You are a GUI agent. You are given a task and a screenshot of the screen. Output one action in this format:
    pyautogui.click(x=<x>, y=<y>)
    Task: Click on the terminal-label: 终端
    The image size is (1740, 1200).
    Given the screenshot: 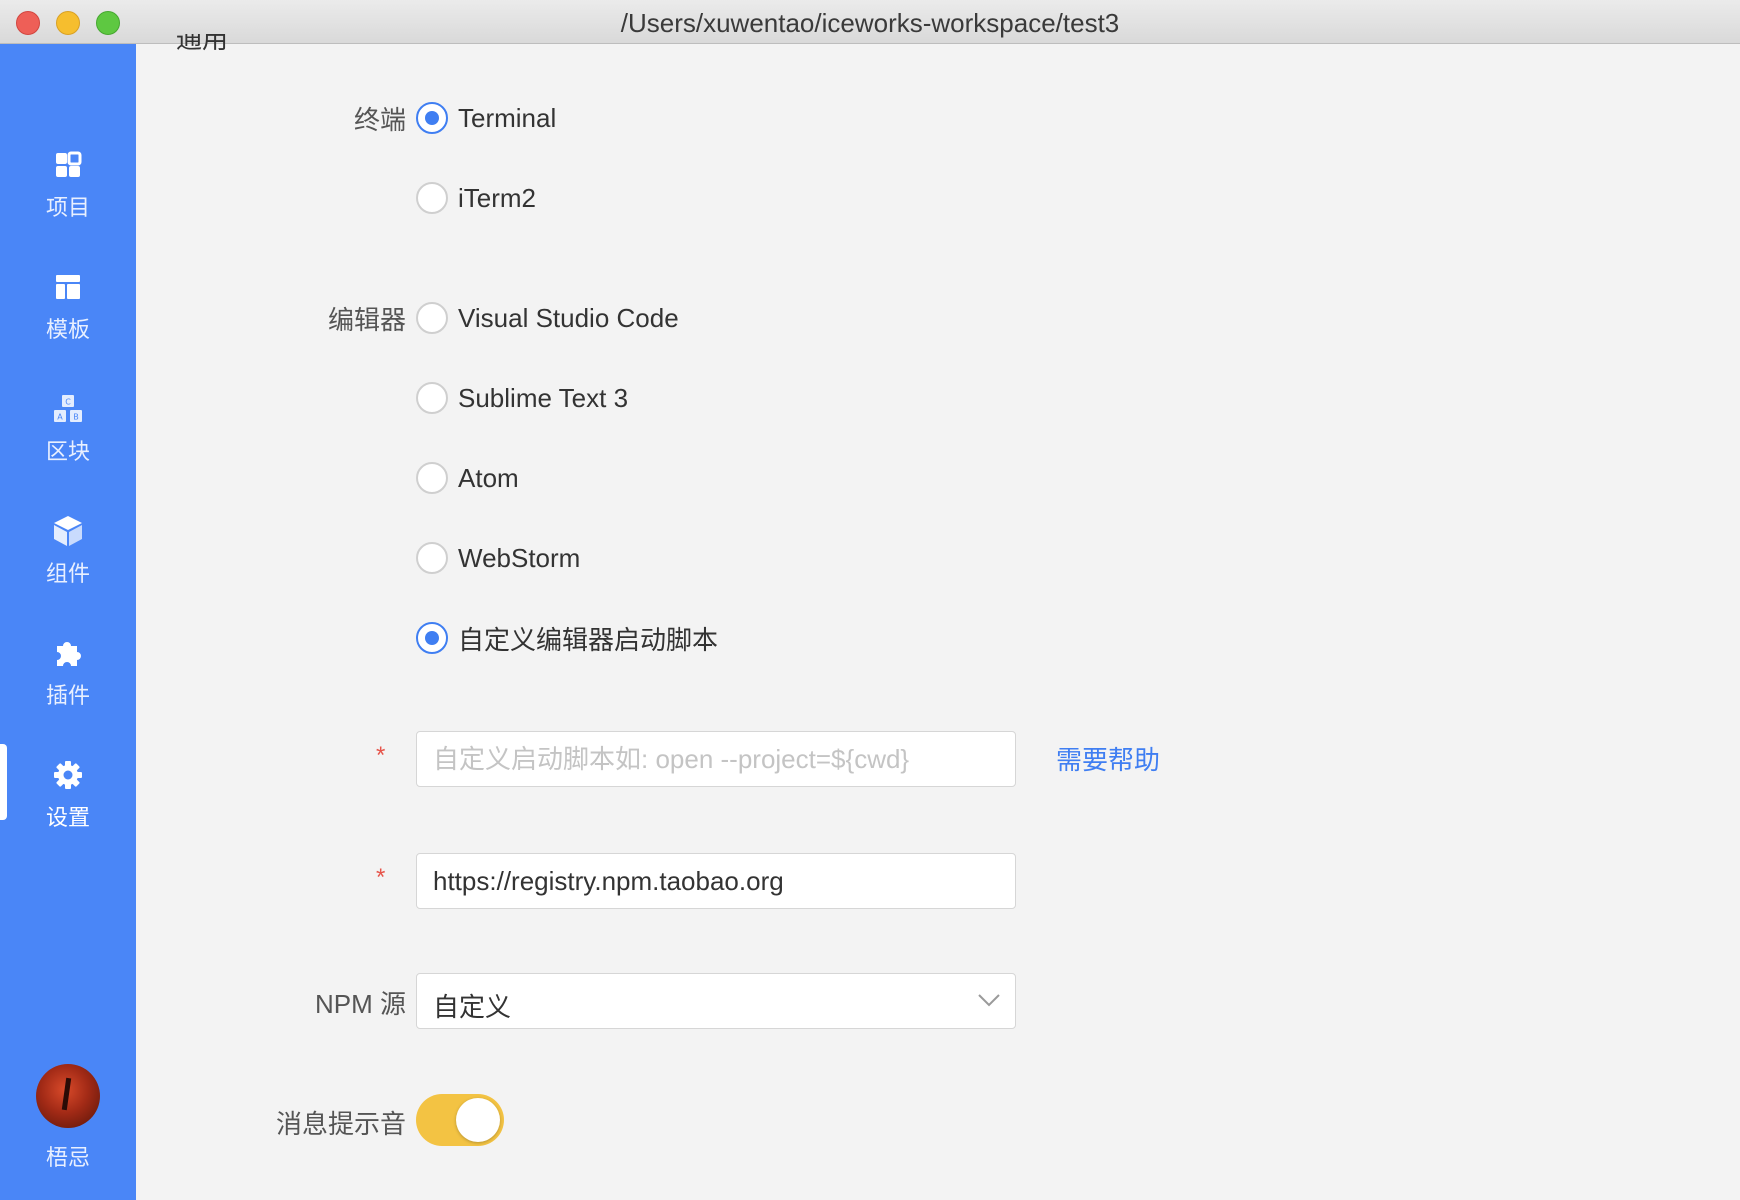 What is the action you would take?
    pyautogui.click(x=379, y=120)
    